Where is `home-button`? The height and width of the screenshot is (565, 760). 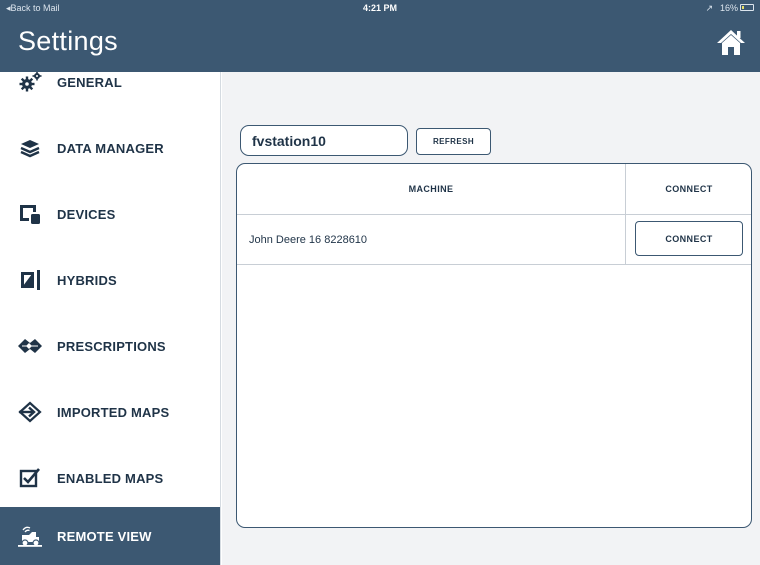 home-button is located at coordinates (731, 42).